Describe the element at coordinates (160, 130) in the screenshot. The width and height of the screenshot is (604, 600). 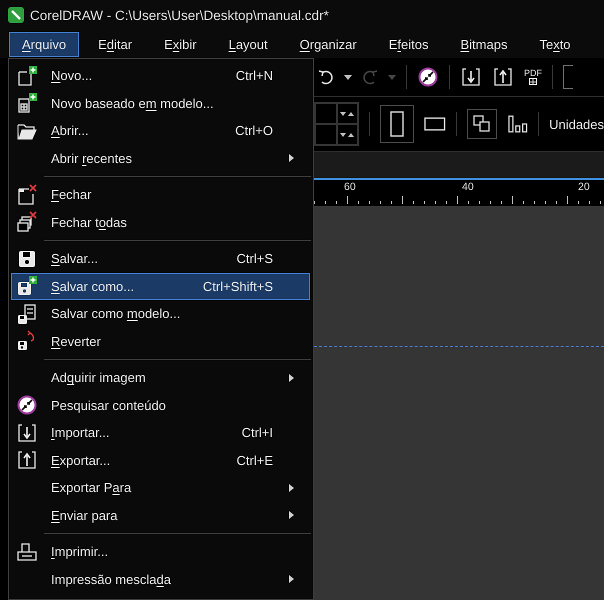
I see `menu-item: Abrir... Ctrl+O` at that location.